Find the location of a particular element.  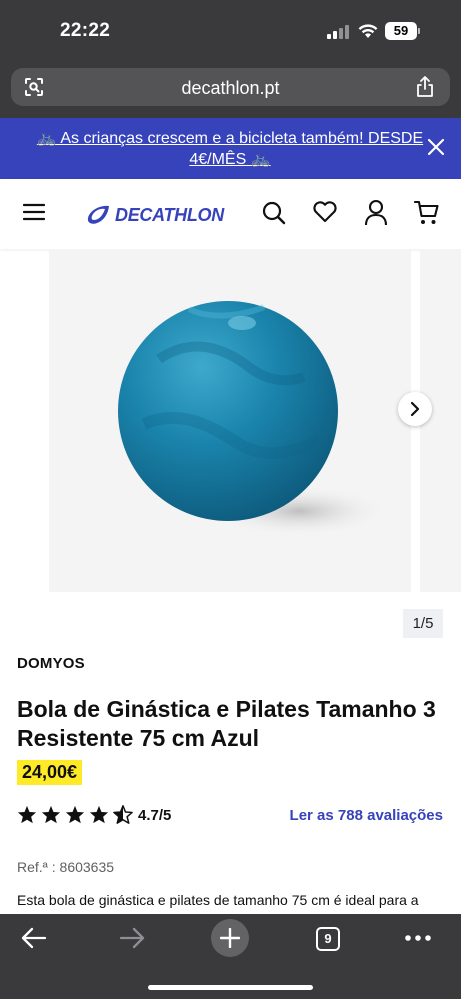

half-star-icon is located at coordinates (123, 814).